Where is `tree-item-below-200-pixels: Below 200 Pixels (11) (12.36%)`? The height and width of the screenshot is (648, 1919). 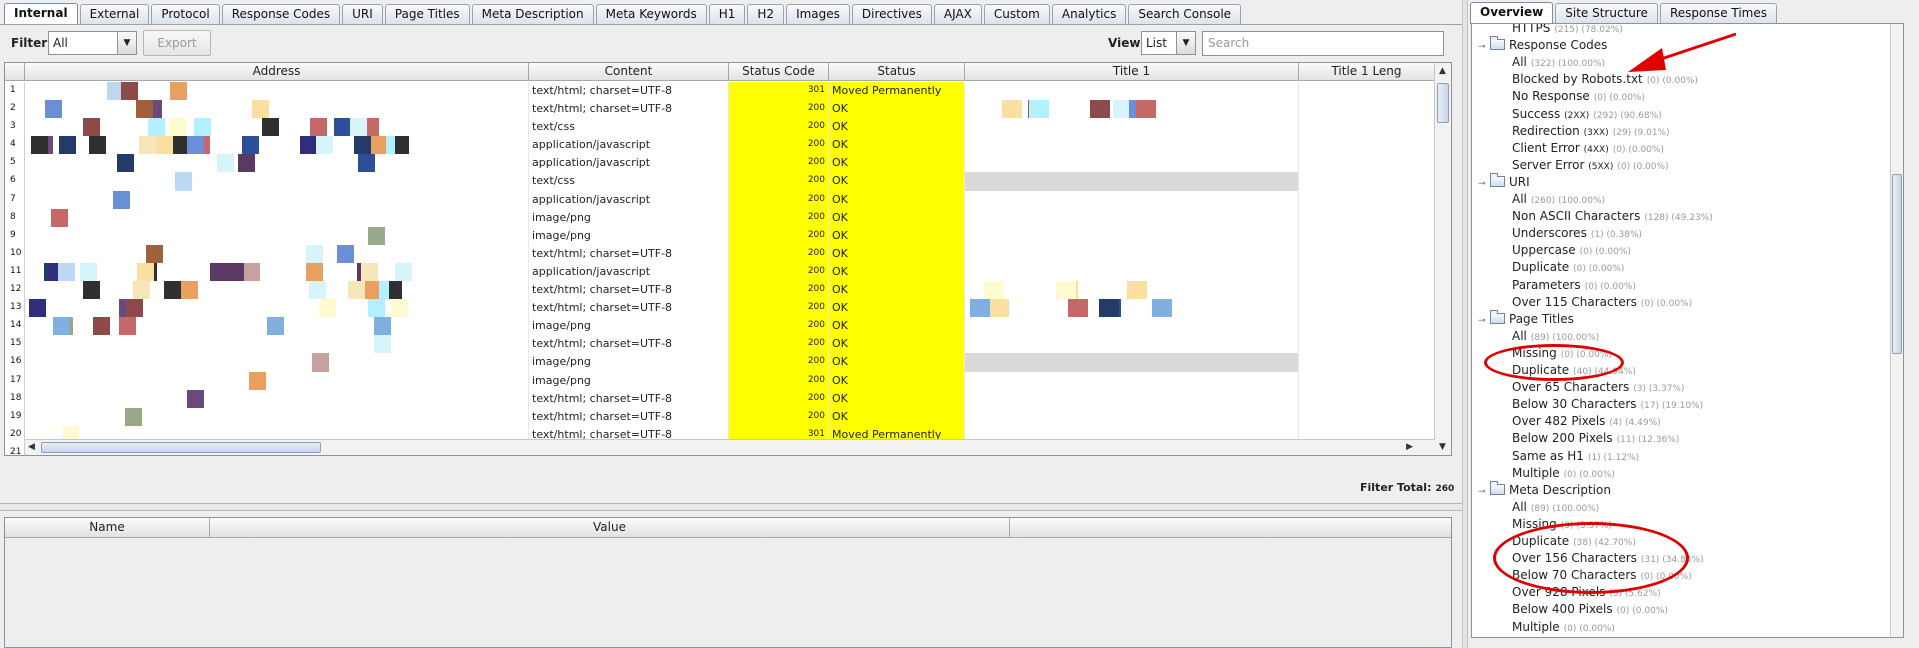 tree-item-below-200-pixels: Below 200 Pixels (11) (12.36%) is located at coordinates (1595, 438).